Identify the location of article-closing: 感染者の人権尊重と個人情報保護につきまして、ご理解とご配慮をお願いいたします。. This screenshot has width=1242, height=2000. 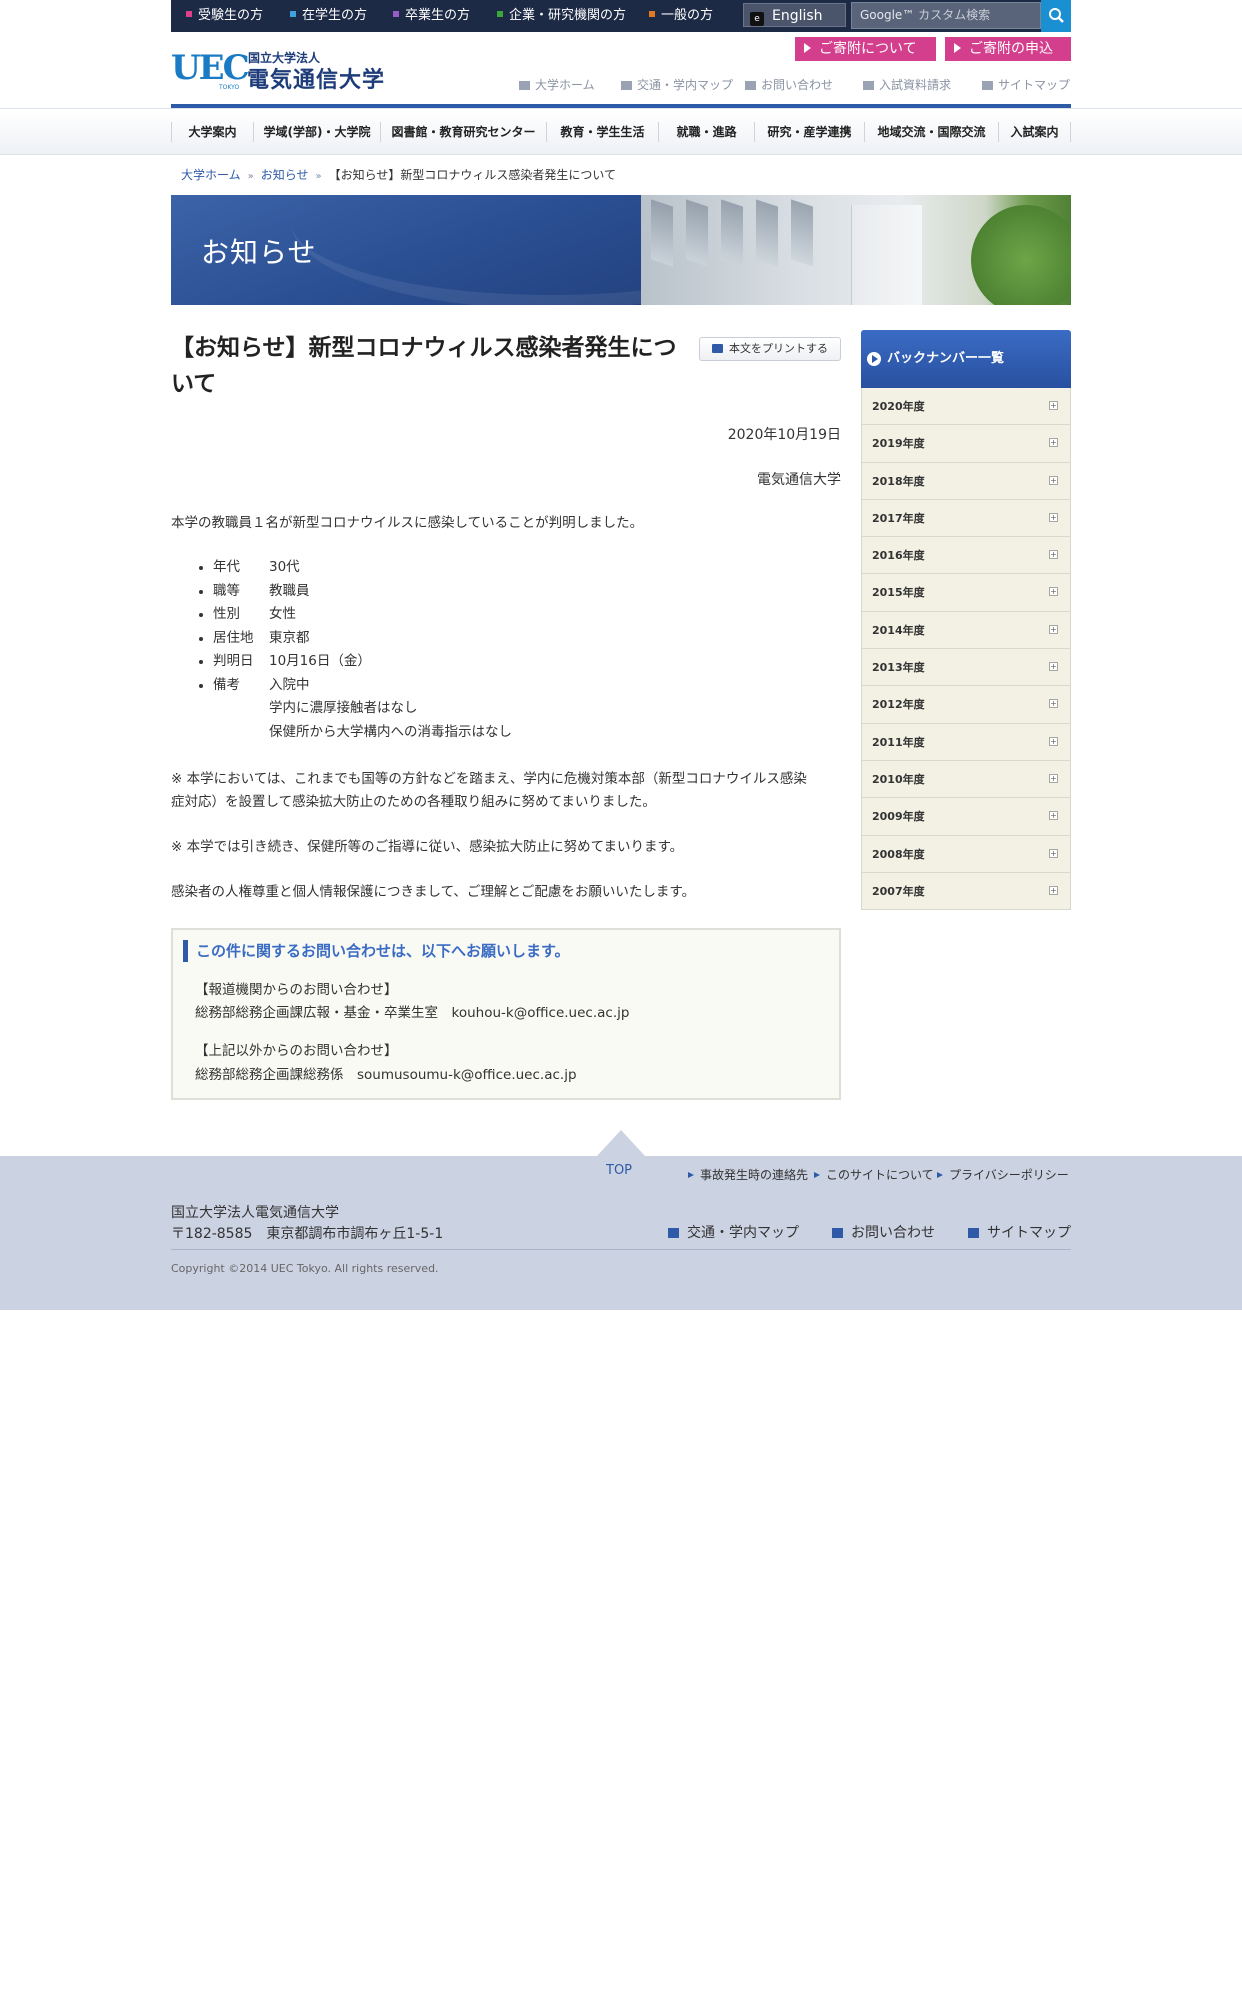
(433, 892).